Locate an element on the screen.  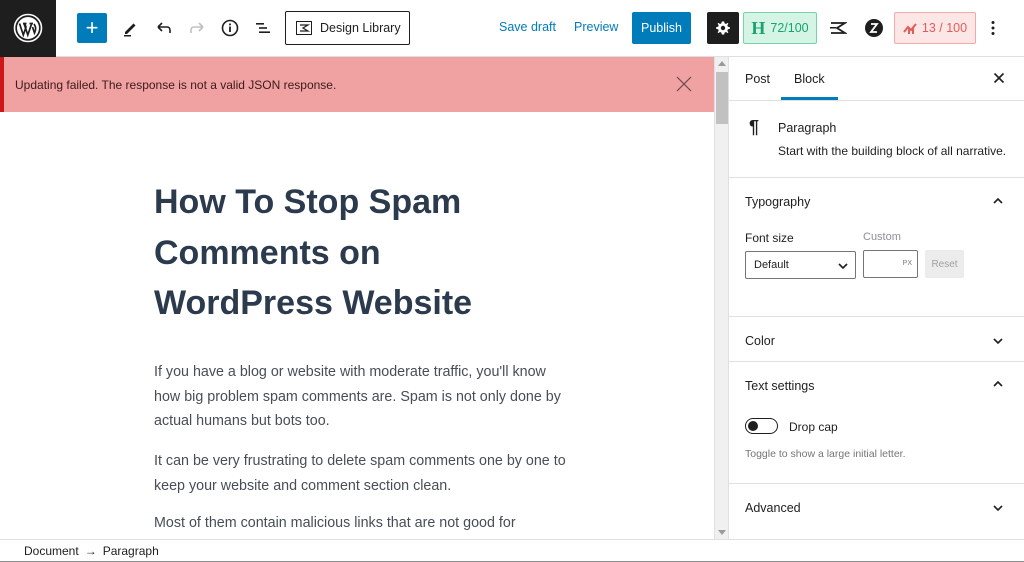
info-icon is located at coordinates (230, 28).